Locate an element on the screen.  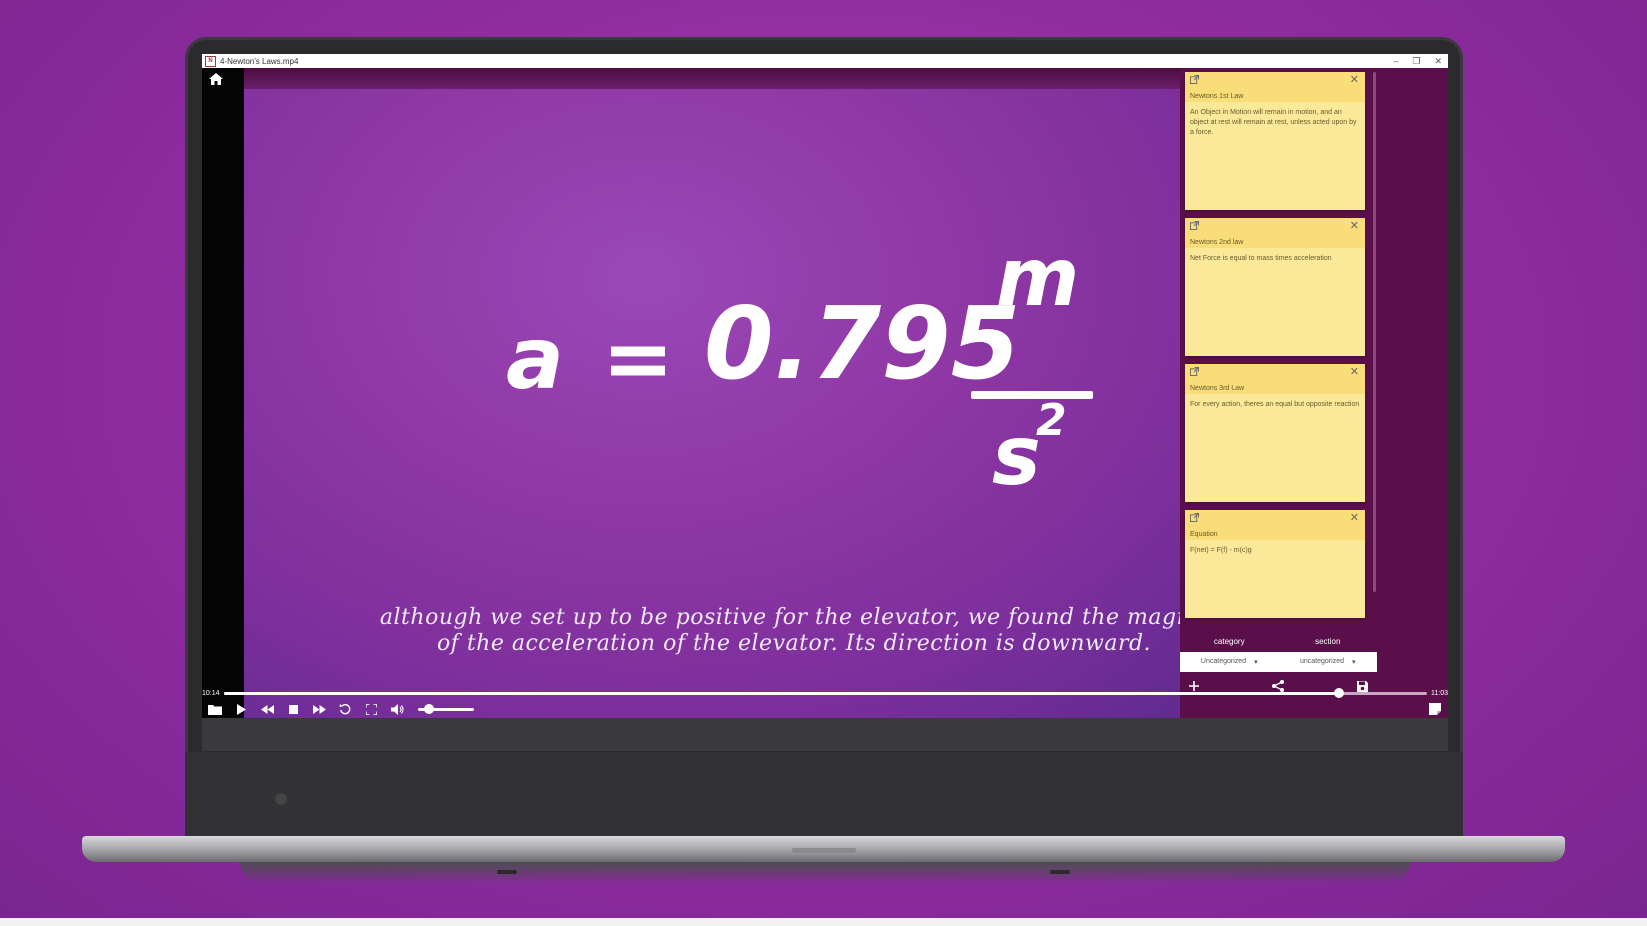
fullscreen-icon is located at coordinates (371, 709).